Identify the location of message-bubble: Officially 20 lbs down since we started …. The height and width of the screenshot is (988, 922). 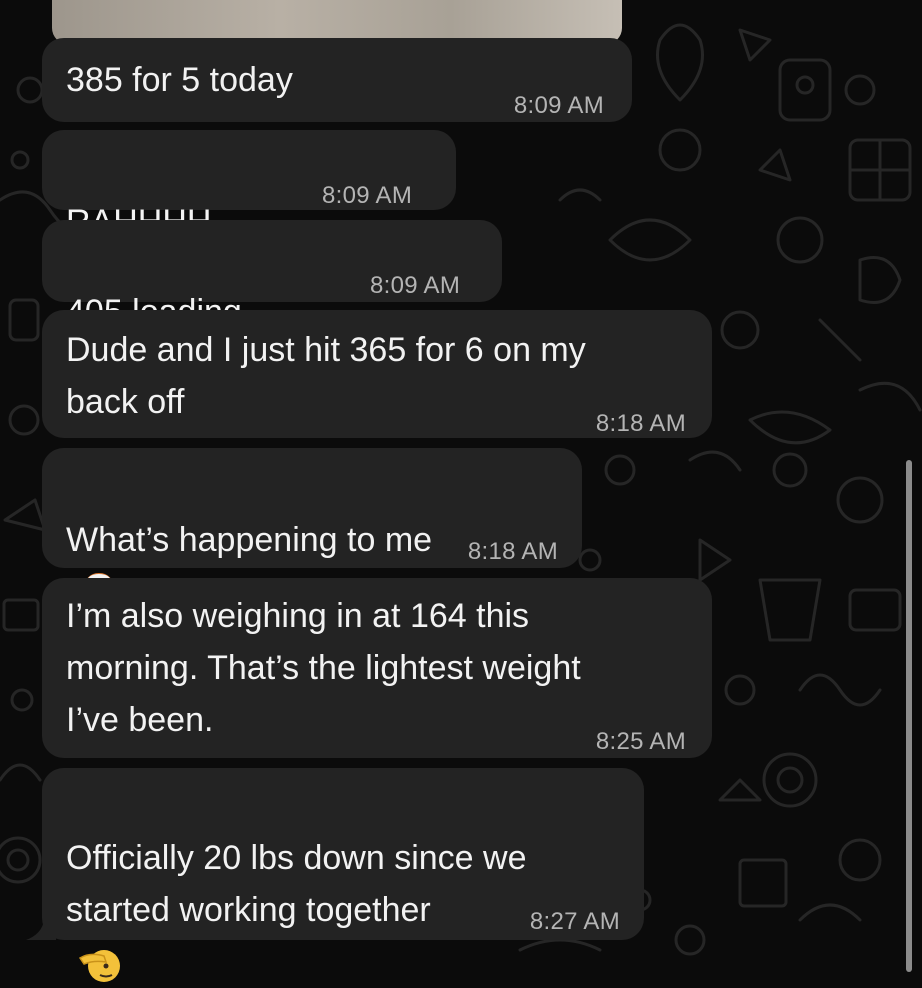
(343, 875).